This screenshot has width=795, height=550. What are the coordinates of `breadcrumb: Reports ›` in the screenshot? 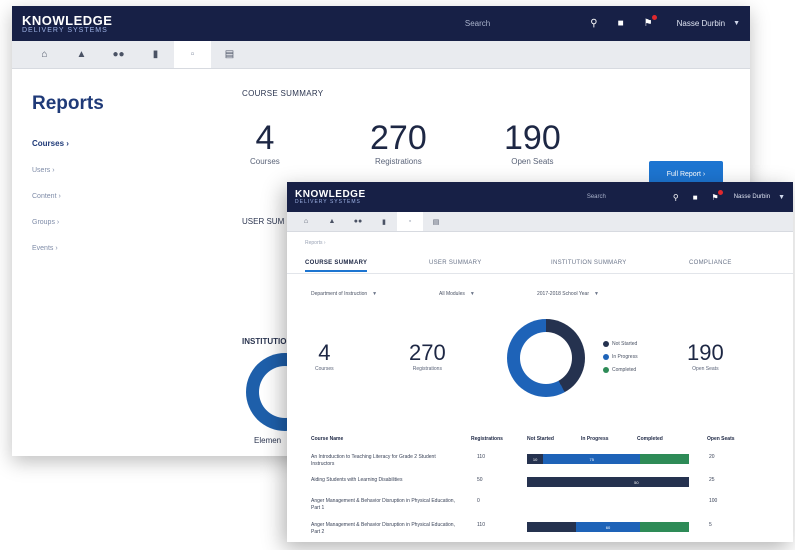 It's located at (315, 243).